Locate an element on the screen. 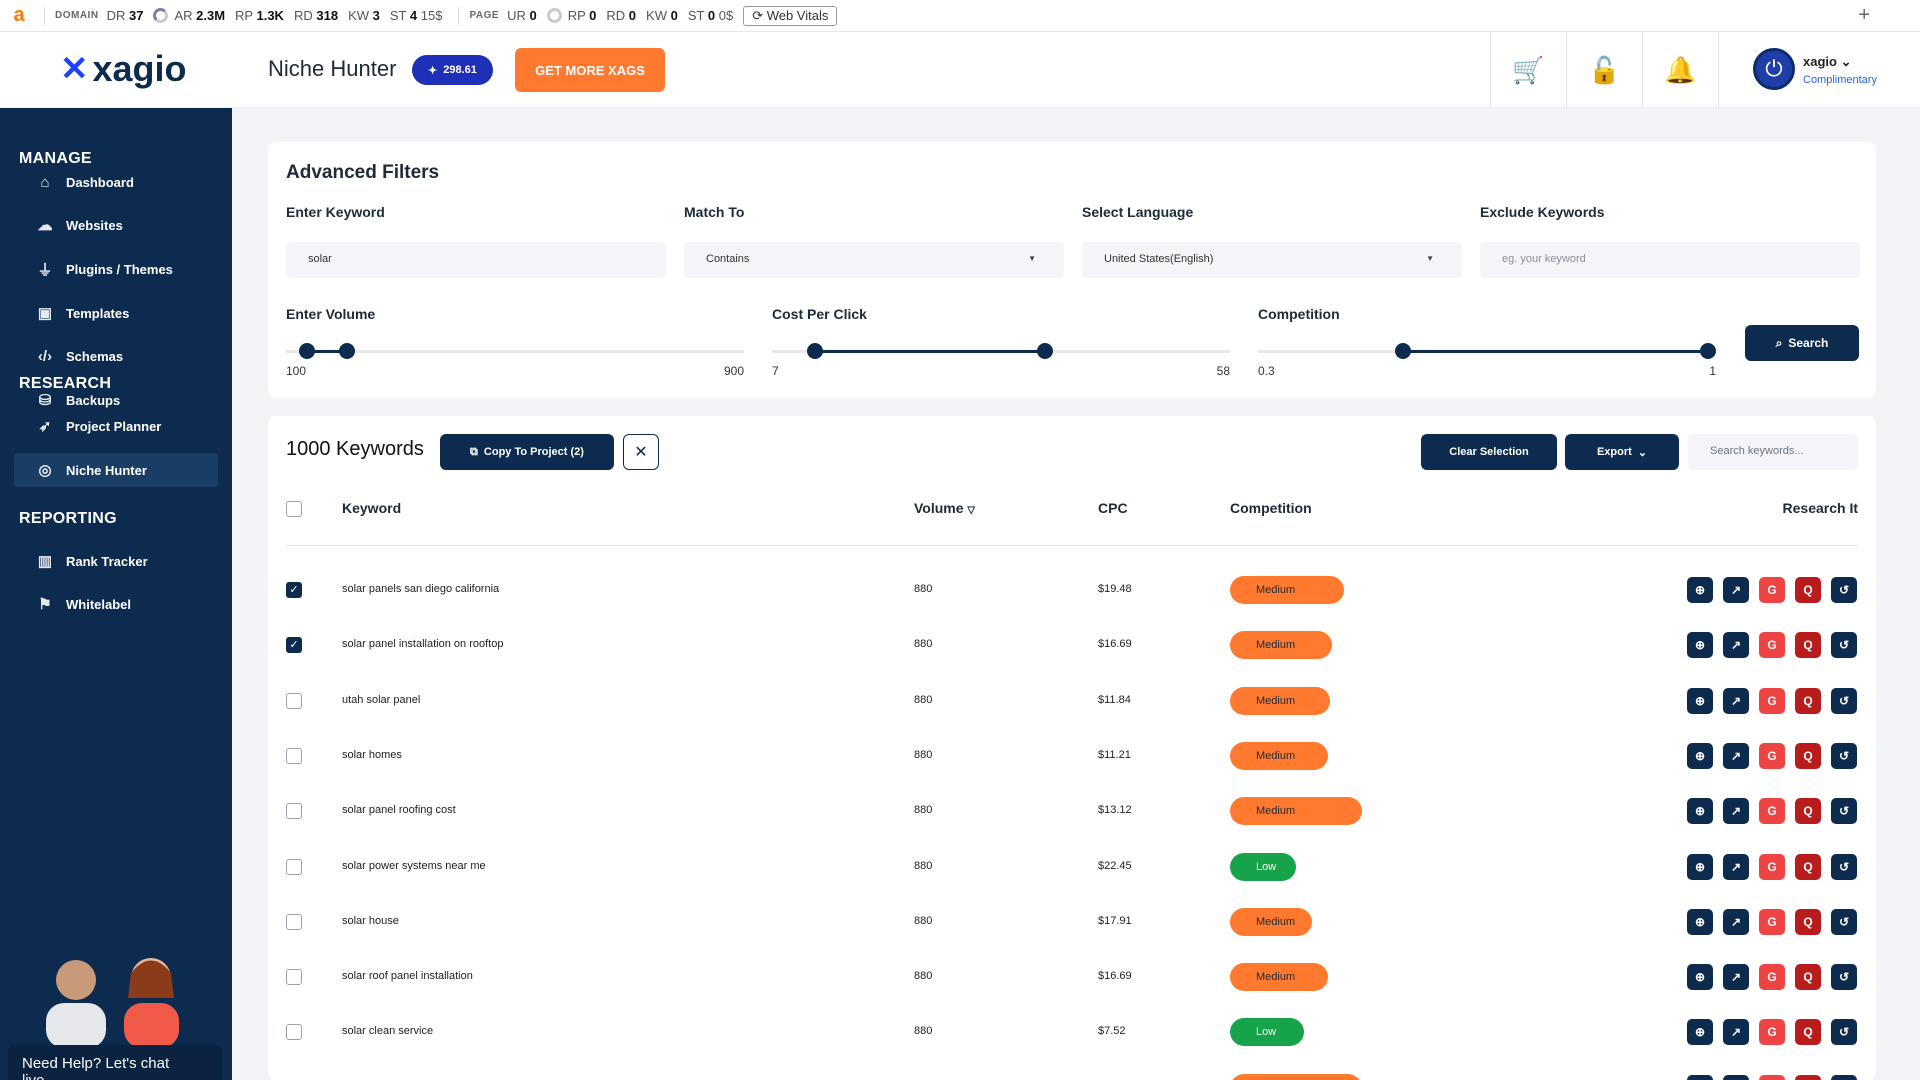  user-menu: ⏻ xagio ⌄ Complimentary is located at coordinates (1819, 70).